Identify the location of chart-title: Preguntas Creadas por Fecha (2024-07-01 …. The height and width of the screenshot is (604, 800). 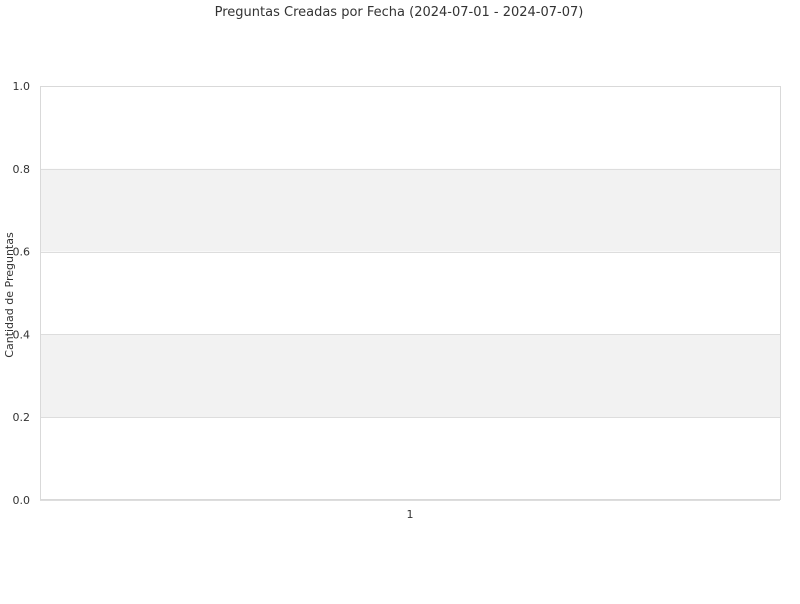
(399, 12).